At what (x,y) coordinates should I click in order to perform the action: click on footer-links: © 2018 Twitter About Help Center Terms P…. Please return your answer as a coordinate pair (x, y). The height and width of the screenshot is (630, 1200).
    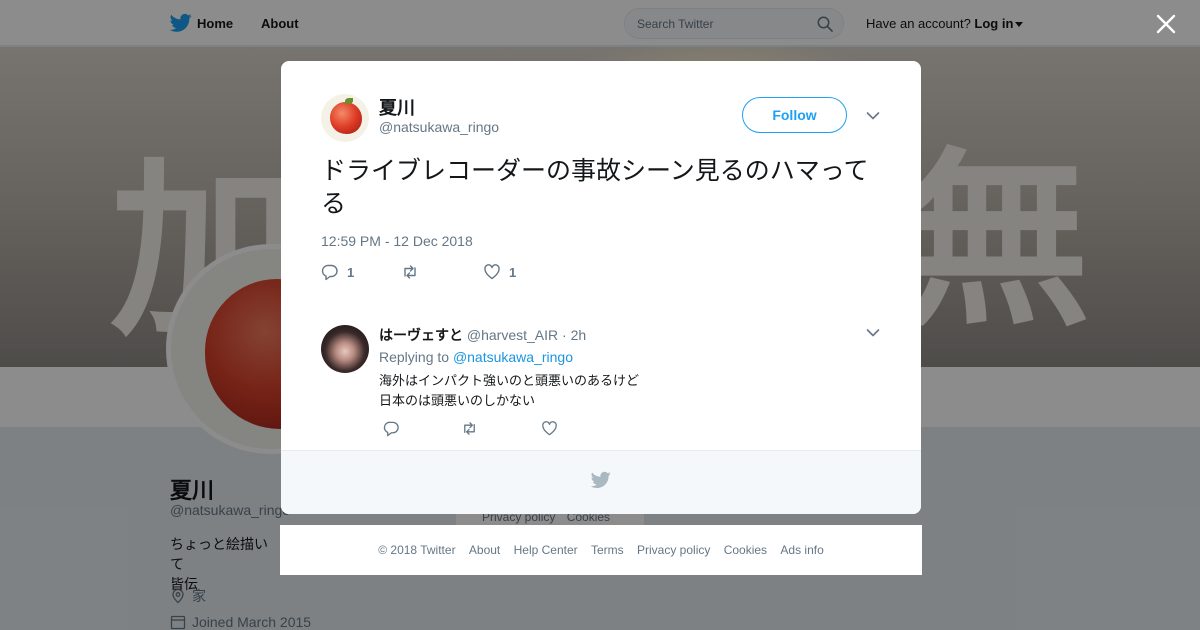
    Looking at the image, I should click on (601, 550).